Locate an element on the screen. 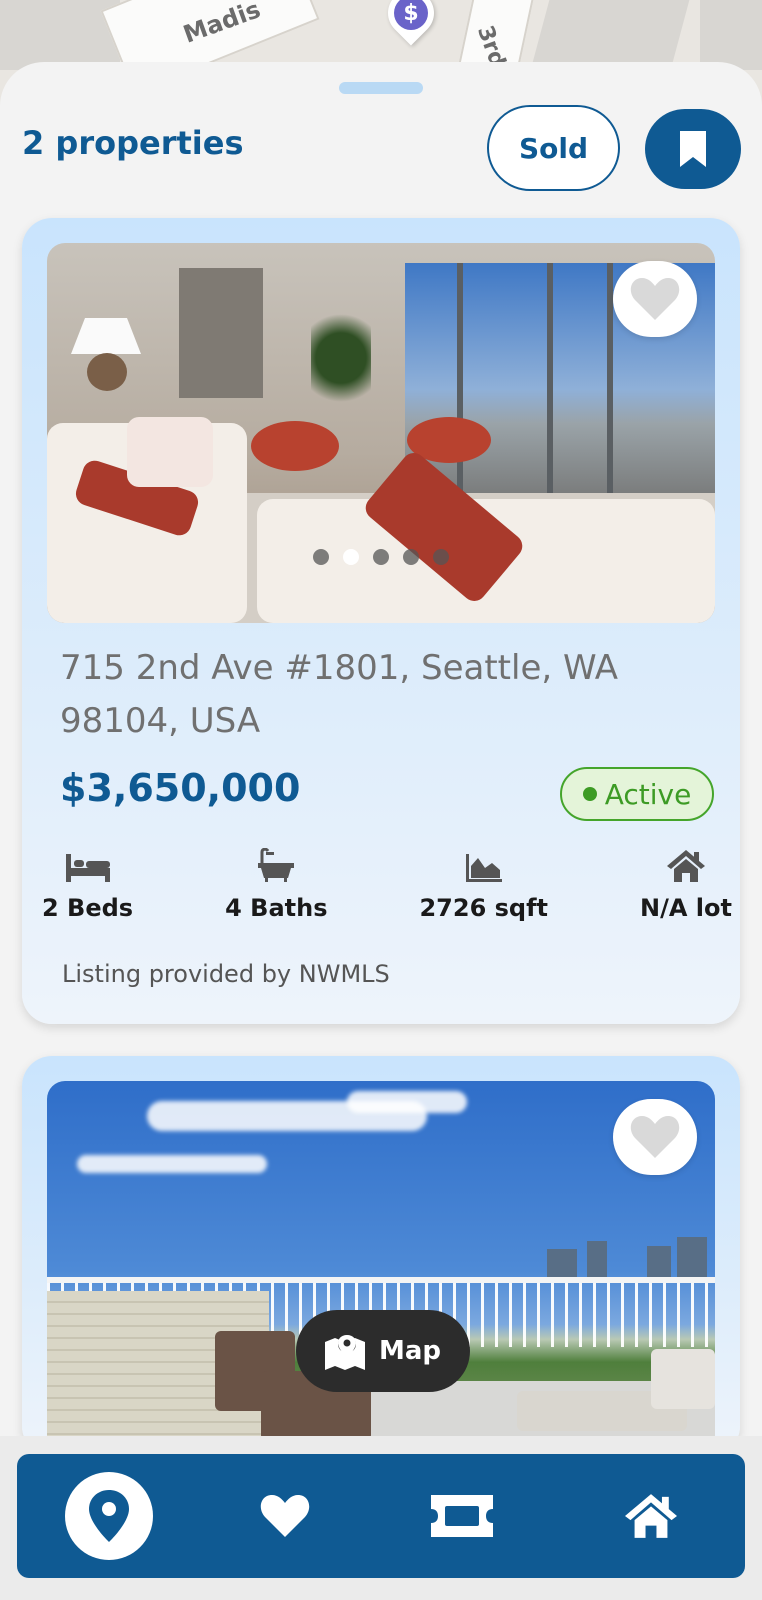 The width and height of the screenshot is (762, 1600). nav-tickets-tab is located at coordinates (462, 1516).